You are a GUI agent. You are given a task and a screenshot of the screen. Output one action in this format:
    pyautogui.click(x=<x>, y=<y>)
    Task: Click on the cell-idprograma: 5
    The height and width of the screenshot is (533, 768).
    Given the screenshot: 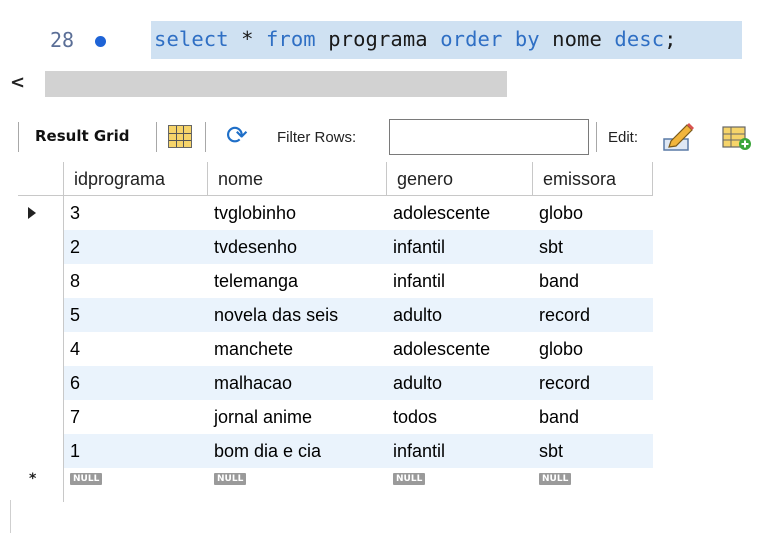 What is the action you would take?
    pyautogui.click(x=136, y=315)
    